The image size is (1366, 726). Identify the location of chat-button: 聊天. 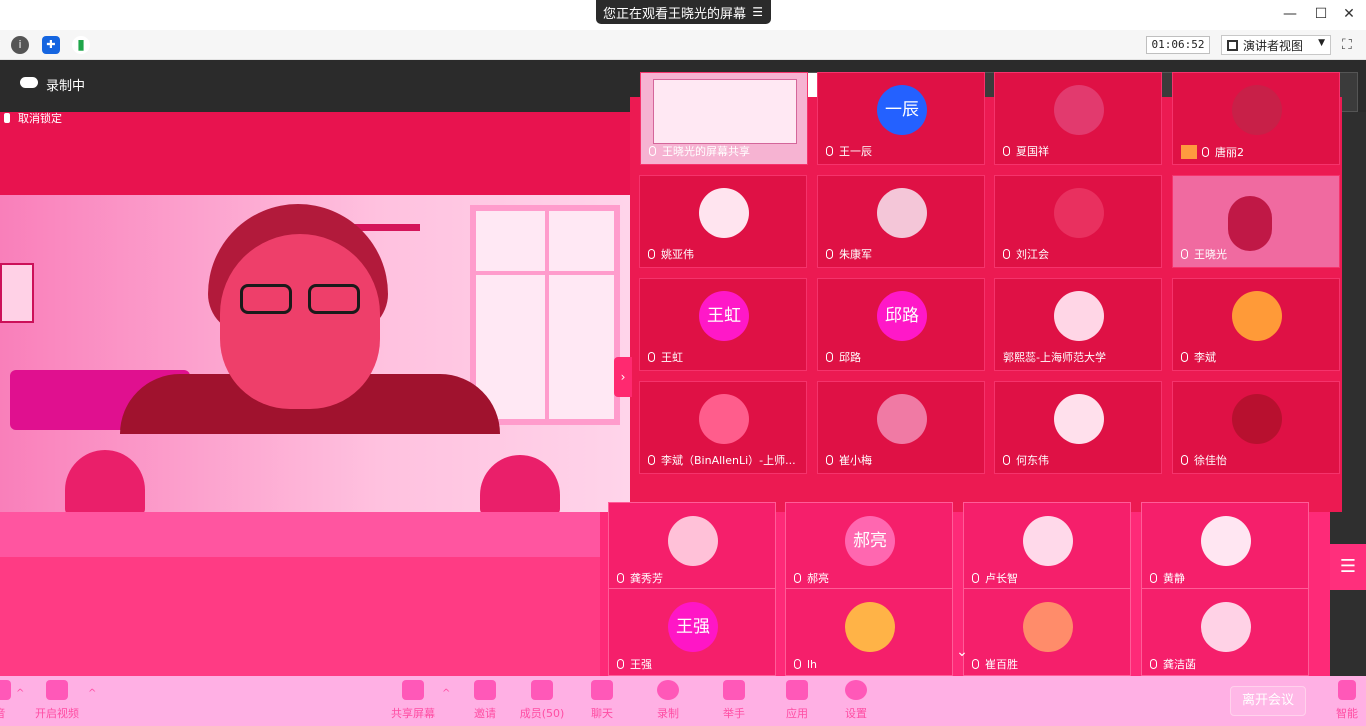
(602, 702).